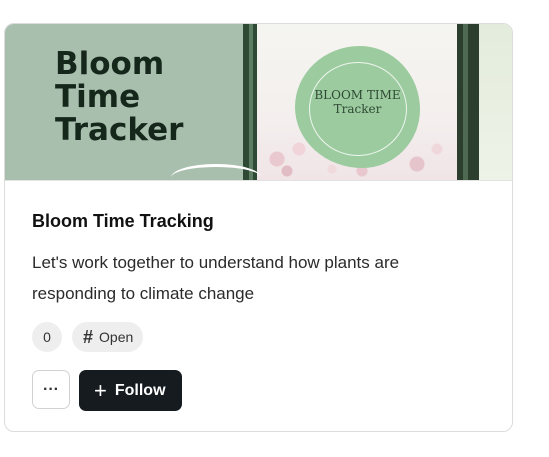 This screenshot has height=457, width=549. What do you see at coordinates (258, 221) in the screenshot?
I see `project-title: Bloom Time Tracking` at bounding box center [258, 221].